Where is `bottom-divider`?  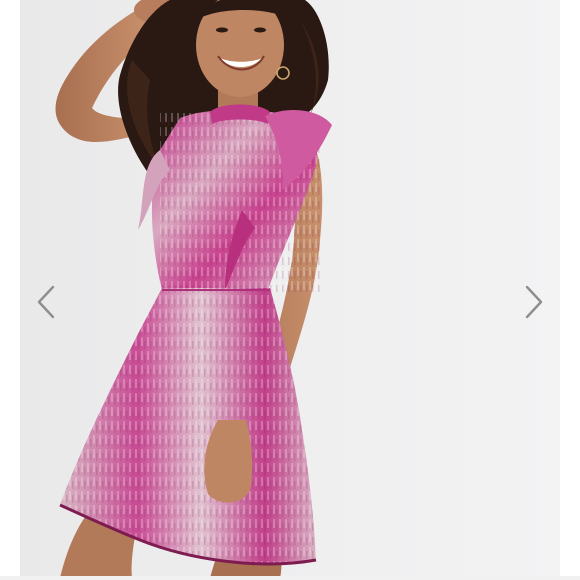 bottom-divider is located at coordinates (290, 578).